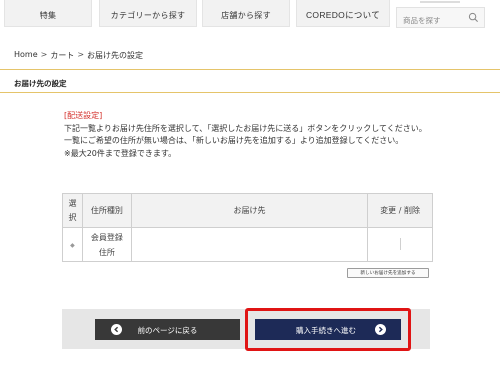 The width and height of the screenshot is (500, 372). I want to click on back-button-label: 前のページに戻る, so click(167, 330).